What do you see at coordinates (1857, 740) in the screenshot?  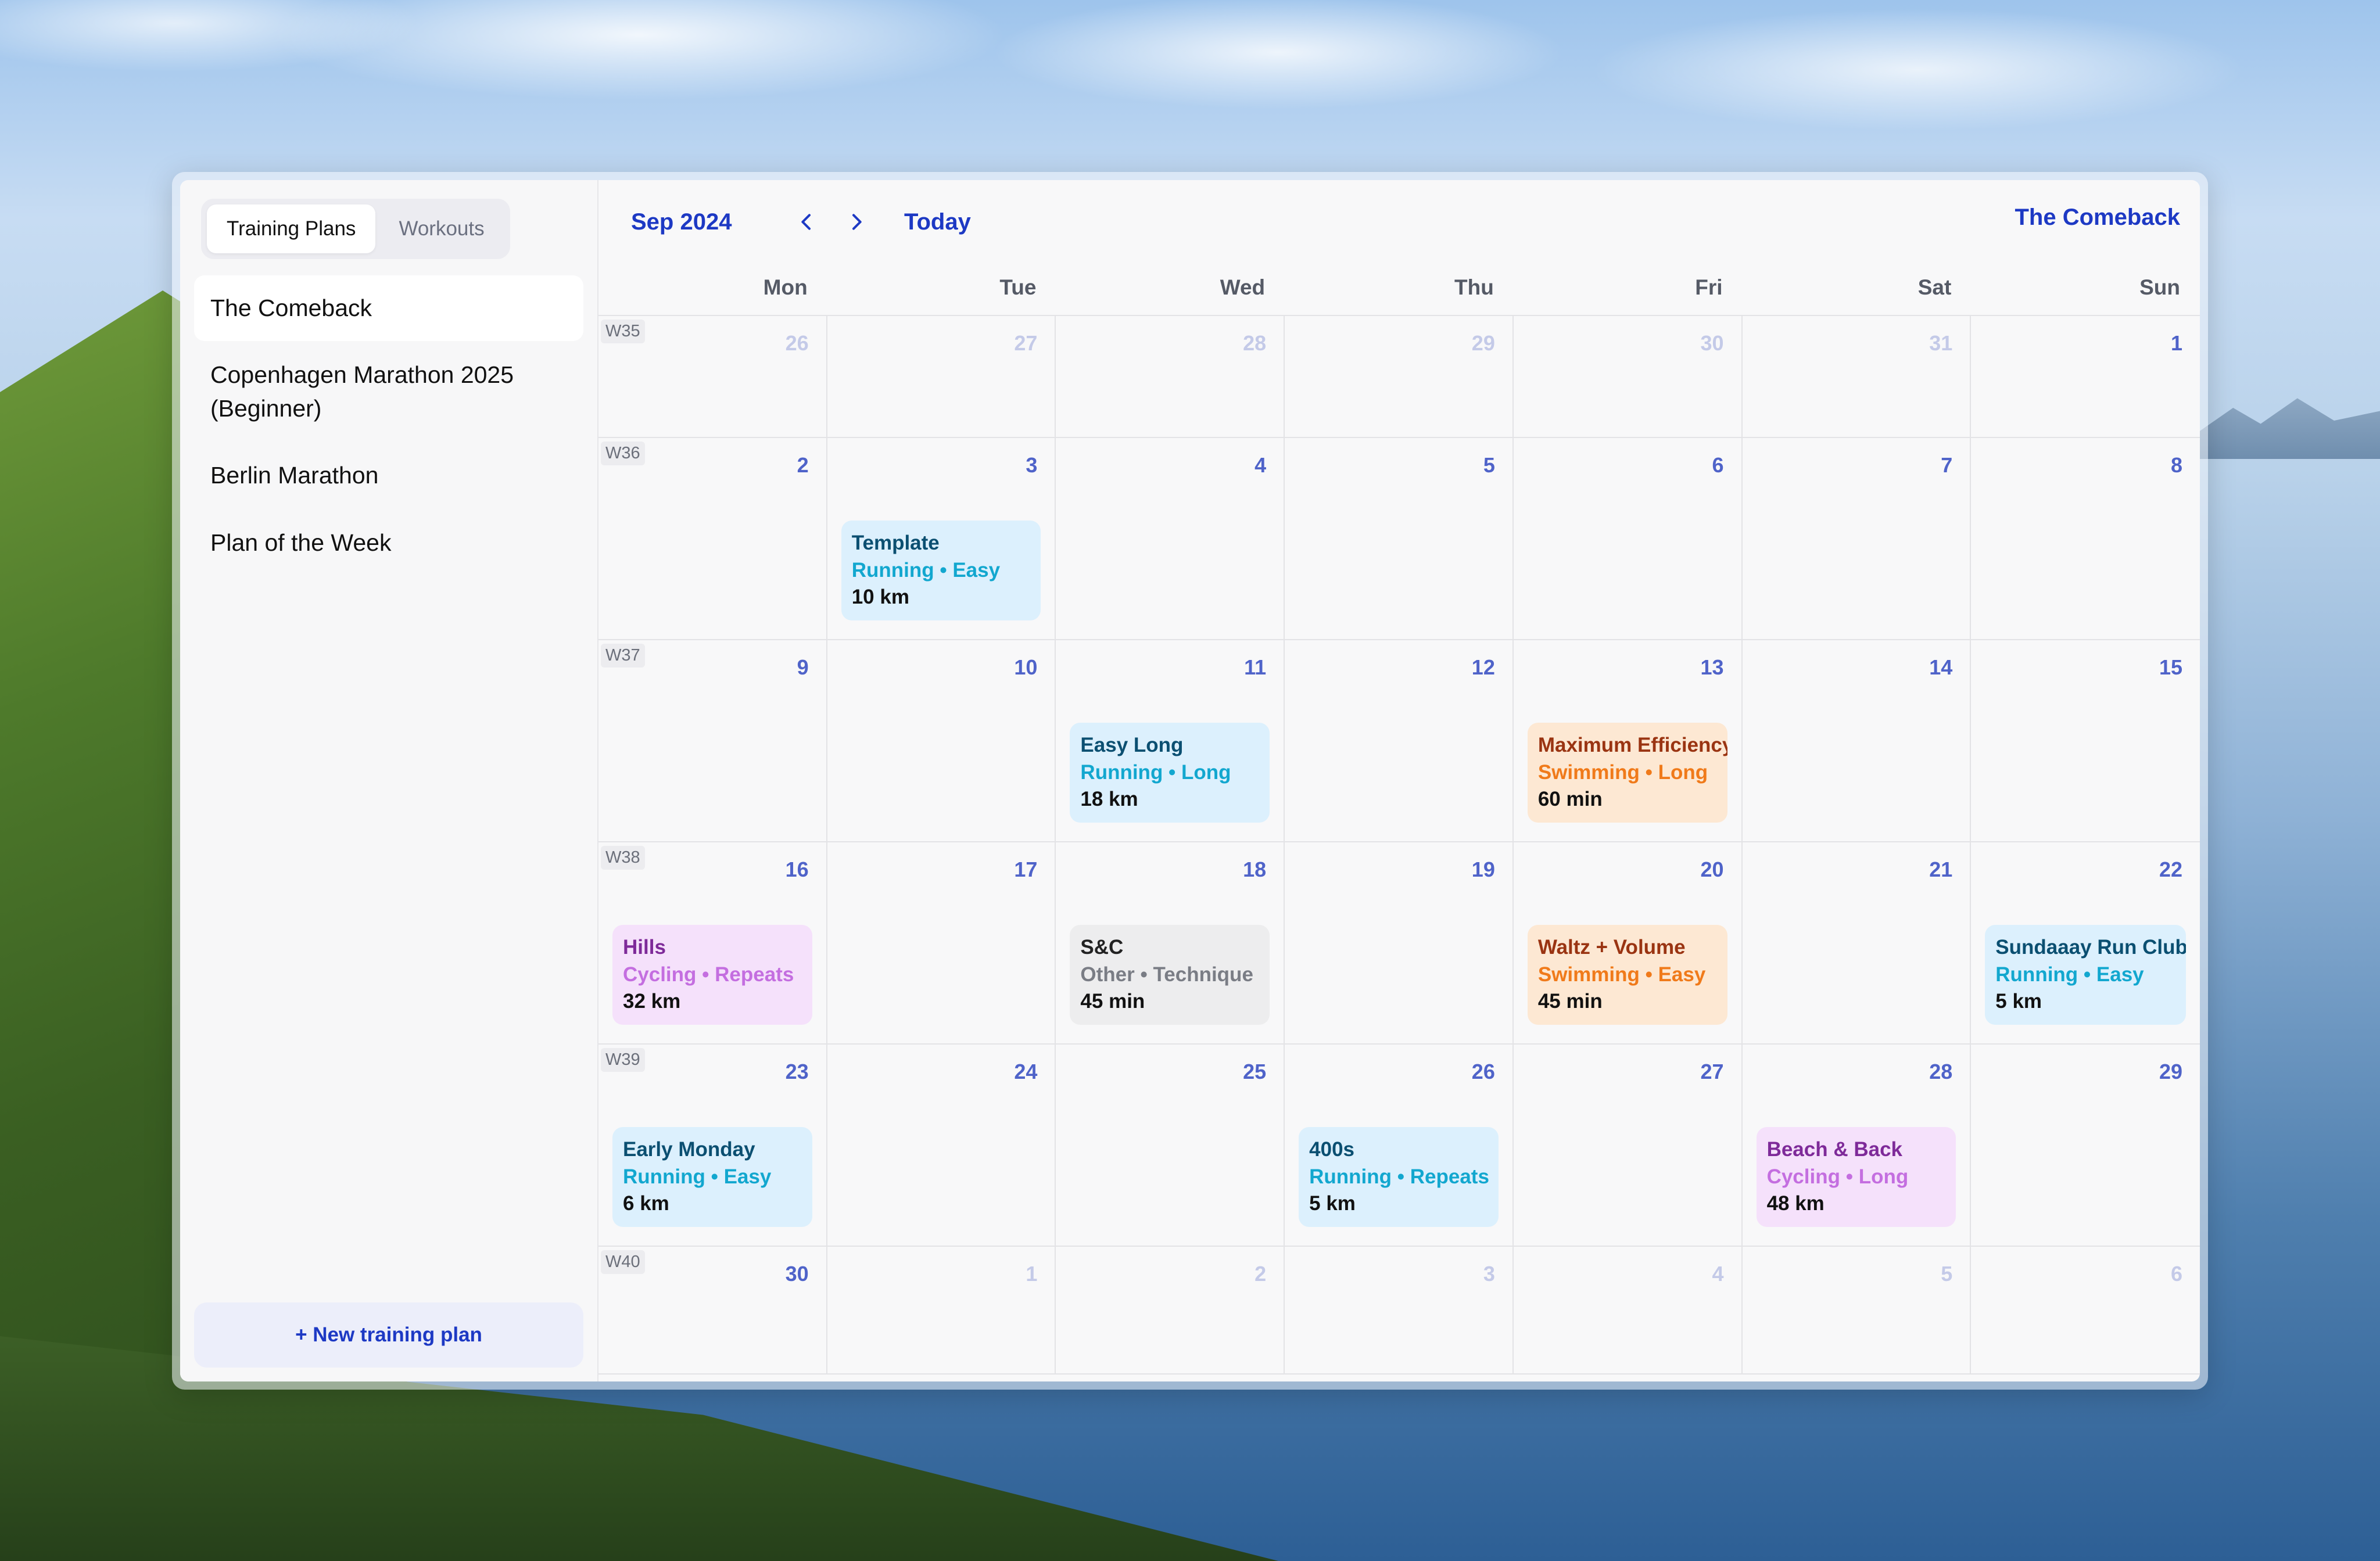 I see `day-cell: 14` at bounding box center [1857, 740].